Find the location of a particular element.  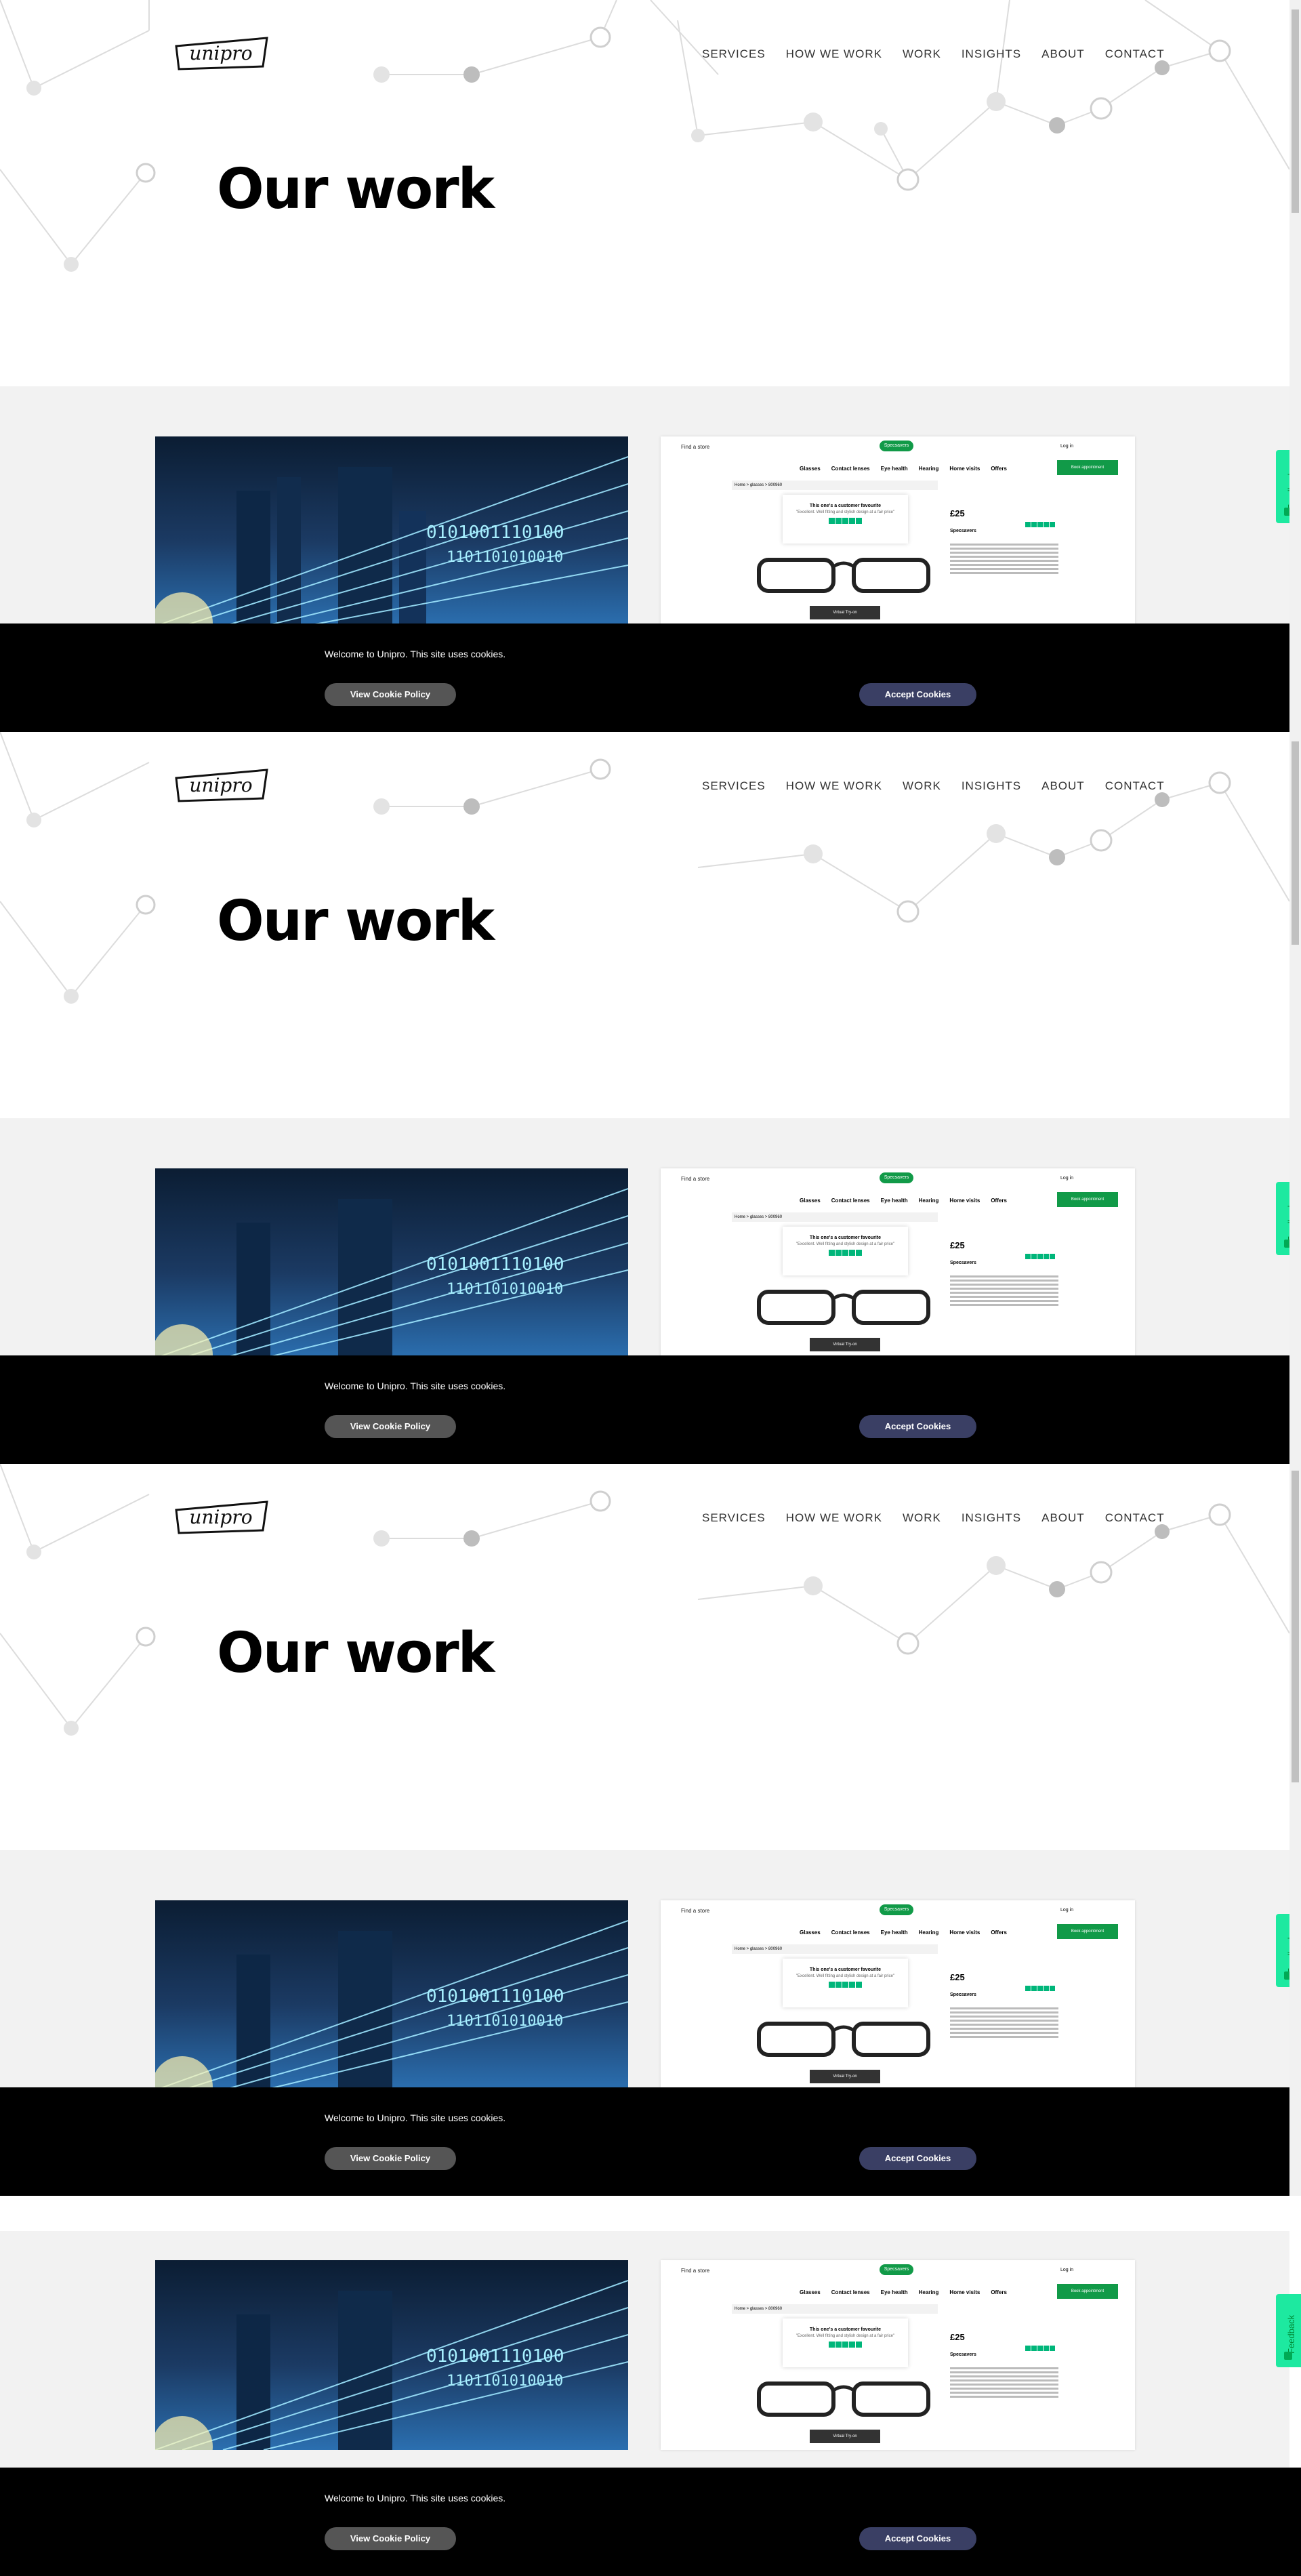

shop-nav-item: Contact lenses is located at coordinates (850, 1201).